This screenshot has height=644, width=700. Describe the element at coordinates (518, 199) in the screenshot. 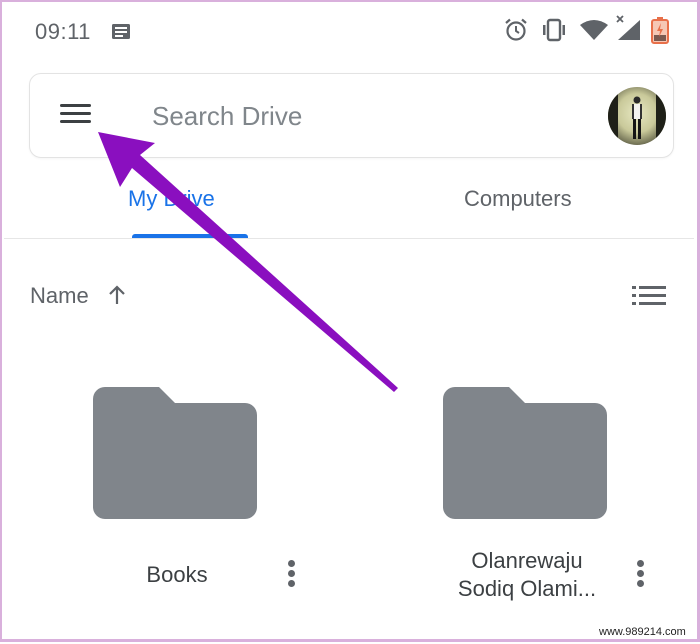

I see `tab-computers: Computers` at that location.